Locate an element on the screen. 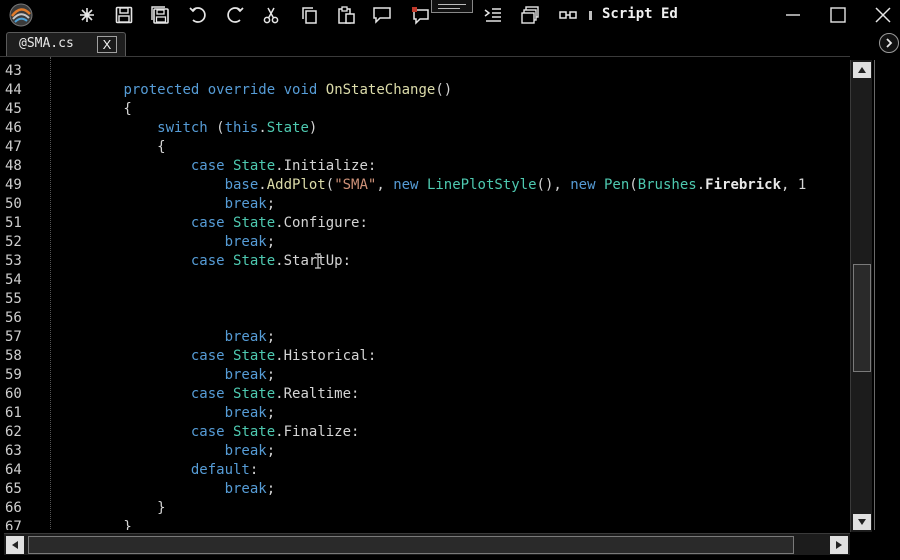  code-line: 47 { is located at coordinates (425, 147).